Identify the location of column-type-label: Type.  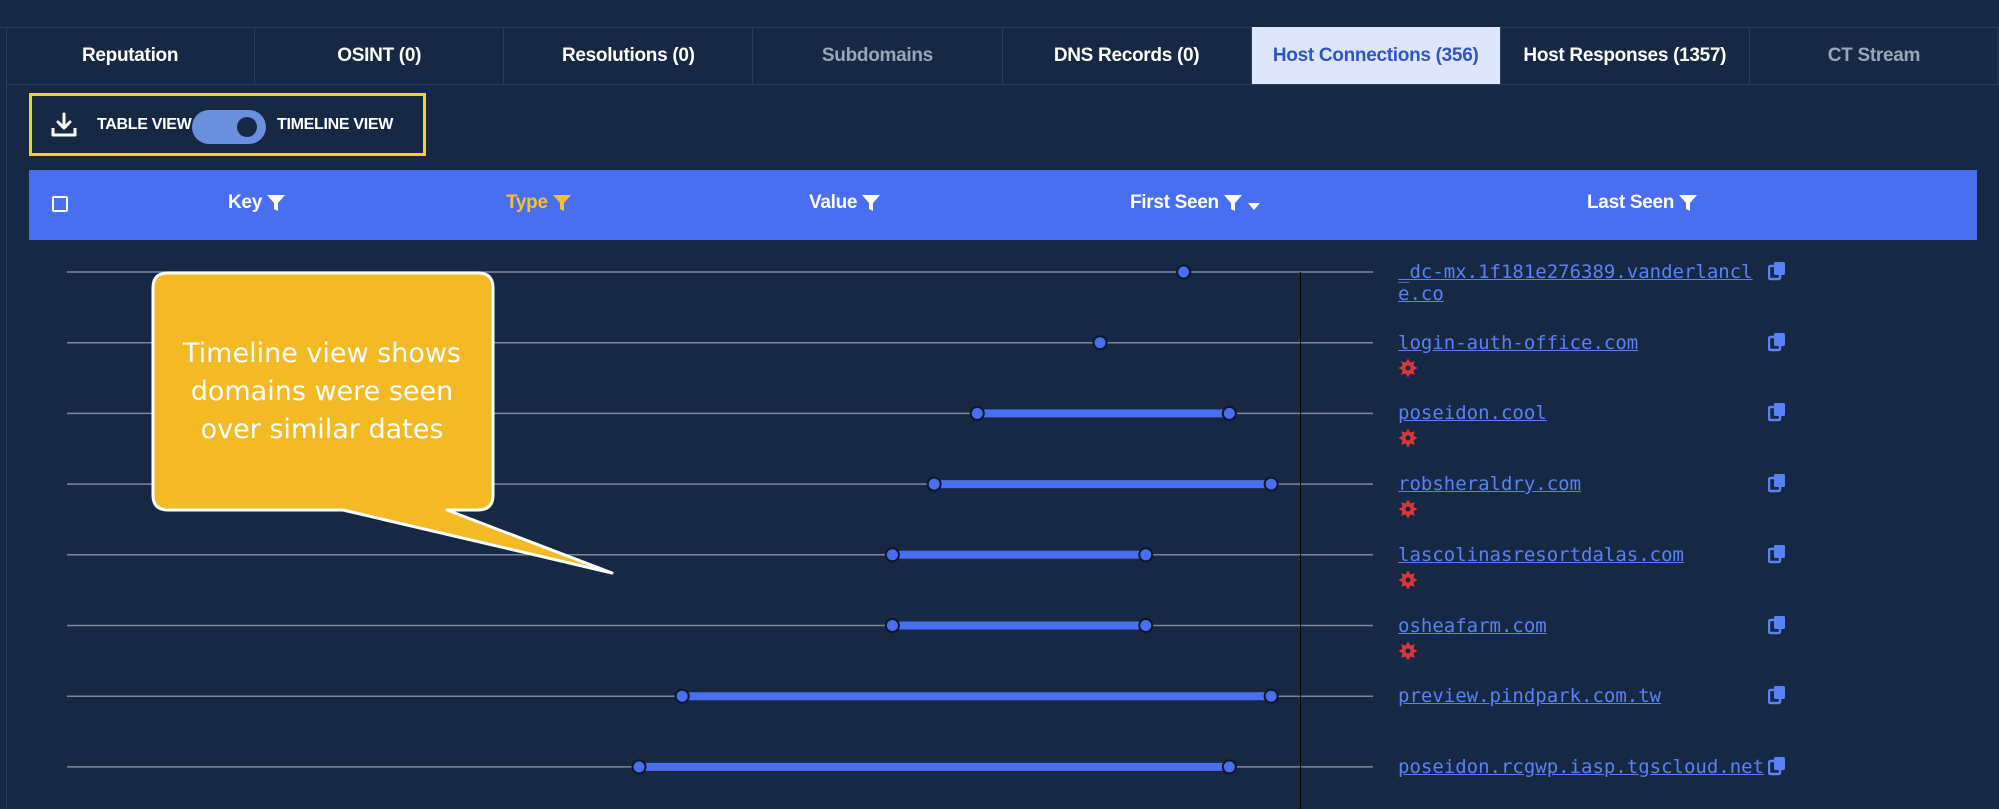
(527, 202).